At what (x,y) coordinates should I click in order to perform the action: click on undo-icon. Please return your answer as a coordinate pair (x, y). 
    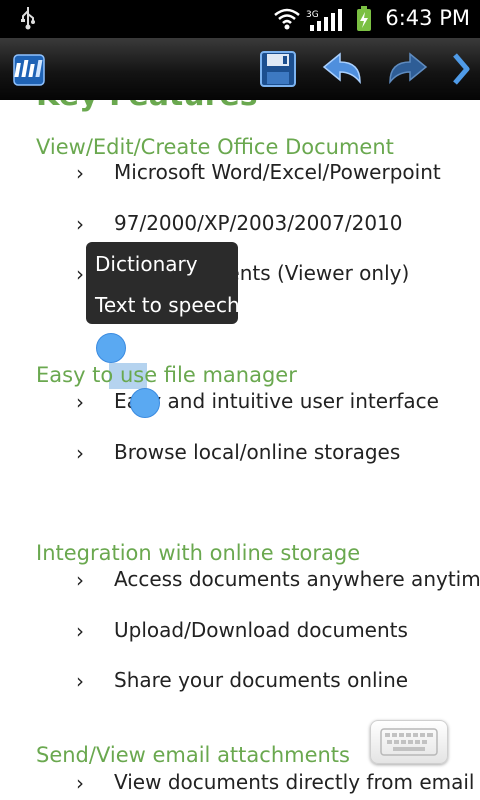
    Looking at the image, I should click on (343, 69).